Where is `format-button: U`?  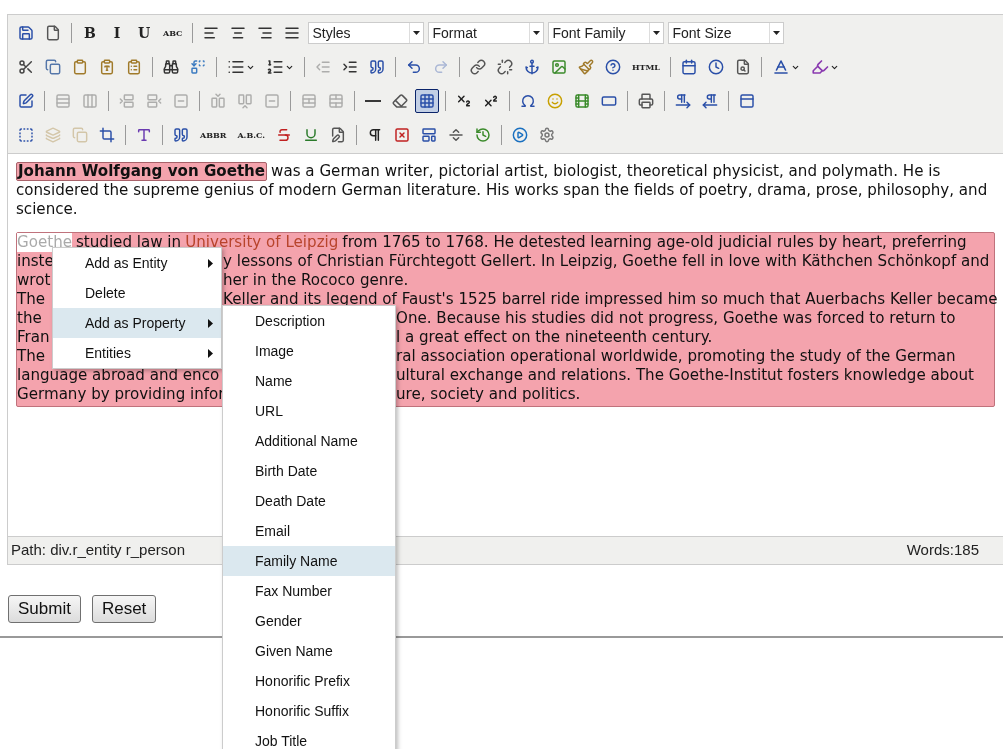
format-button: U is located at coordinates (144, 33).